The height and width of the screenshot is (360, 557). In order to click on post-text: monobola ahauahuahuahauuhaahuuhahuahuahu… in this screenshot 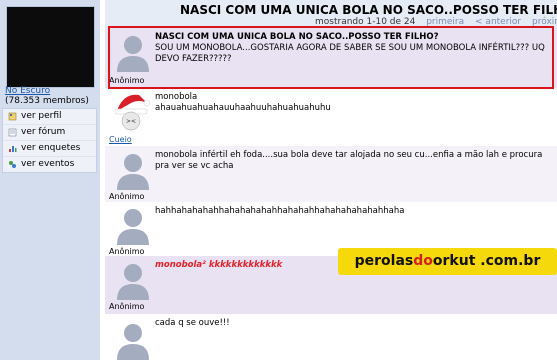, I will do `click(243, 102)`.